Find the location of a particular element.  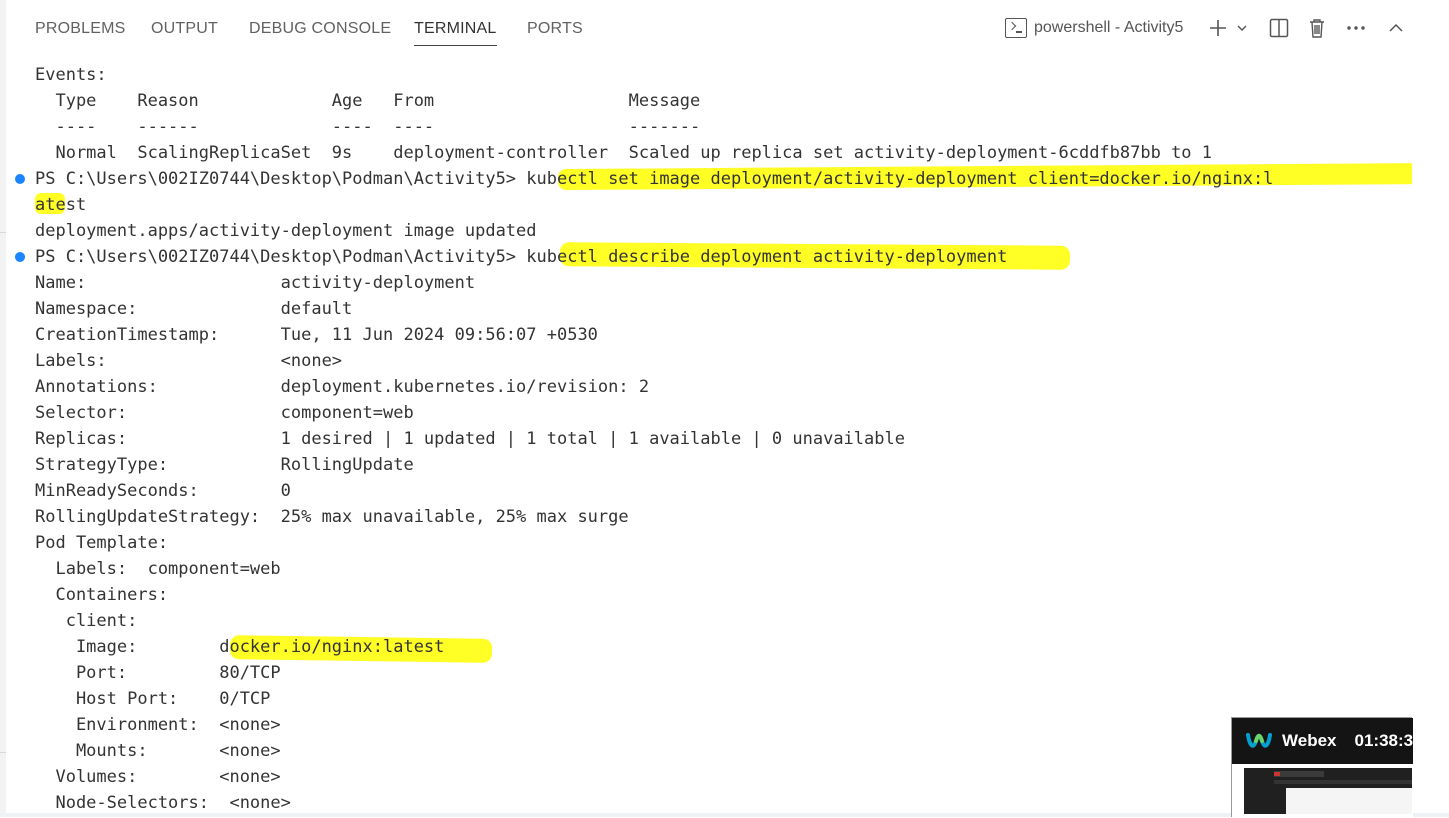

terminal-line: StrategyType: RollingUpdate is located at coordinates (224, 465).